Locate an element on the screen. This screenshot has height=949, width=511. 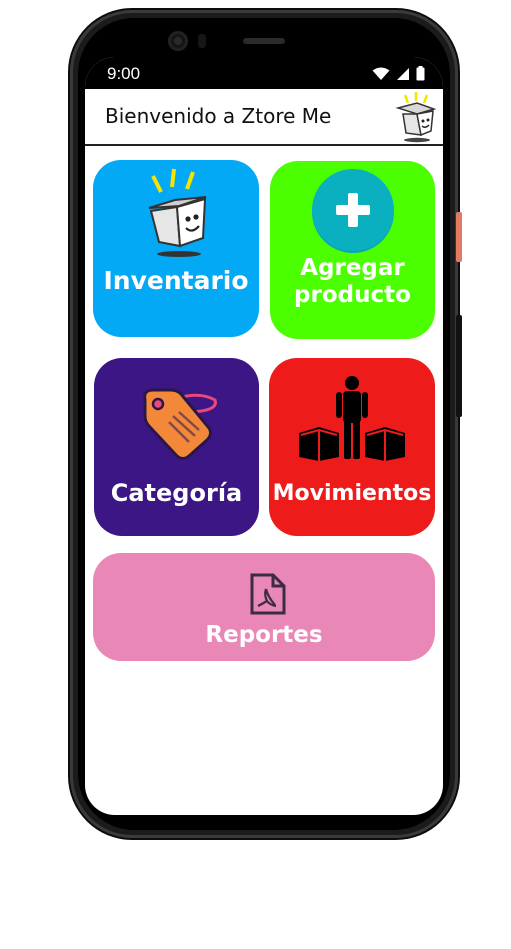
wifi-icon is located at coordinates (381, 73).